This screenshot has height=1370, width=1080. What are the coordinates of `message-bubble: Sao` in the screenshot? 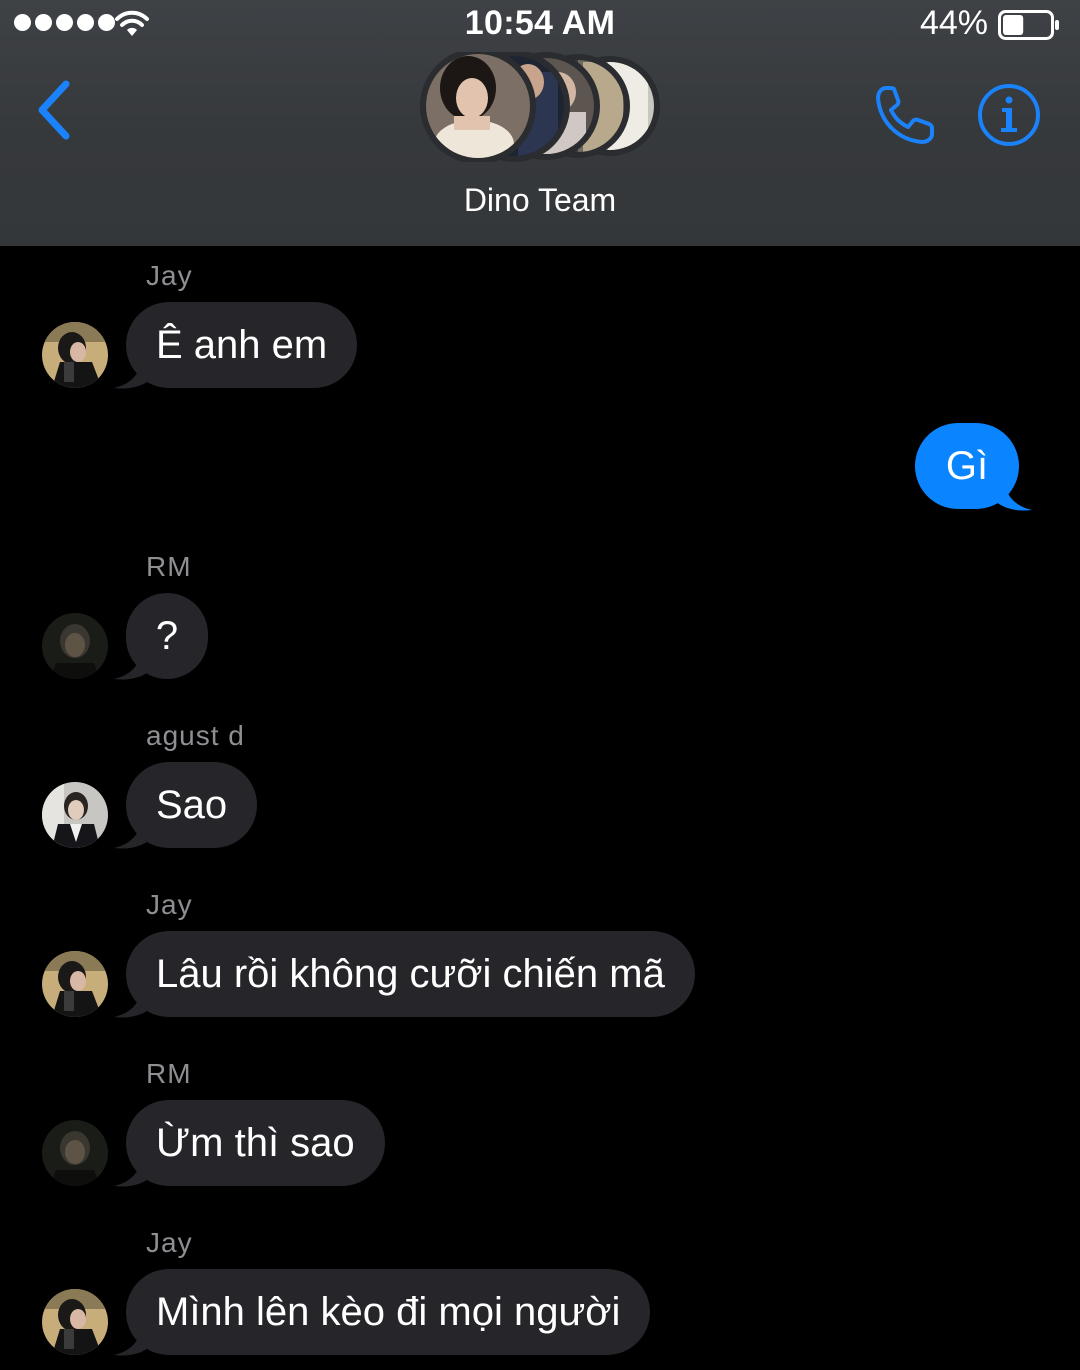 It's located at (192, 805).